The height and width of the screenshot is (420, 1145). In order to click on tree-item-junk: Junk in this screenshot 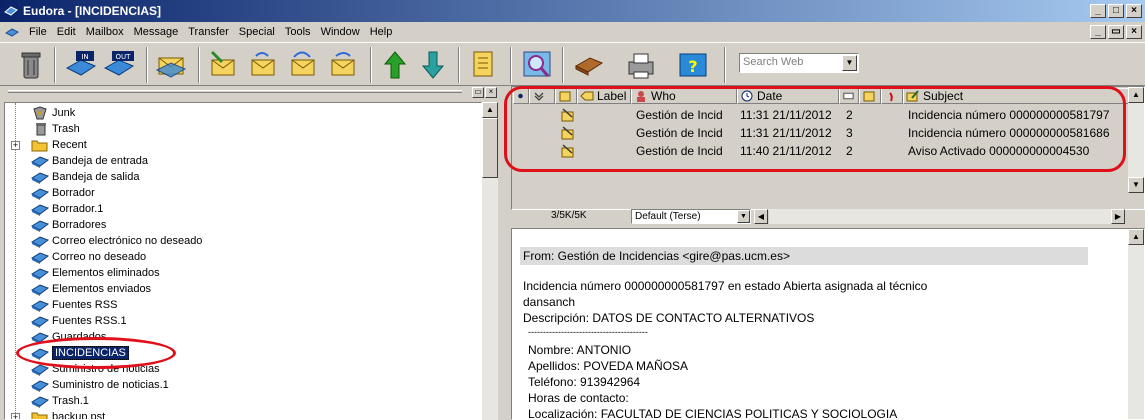, I will do `click(53, 113)`.